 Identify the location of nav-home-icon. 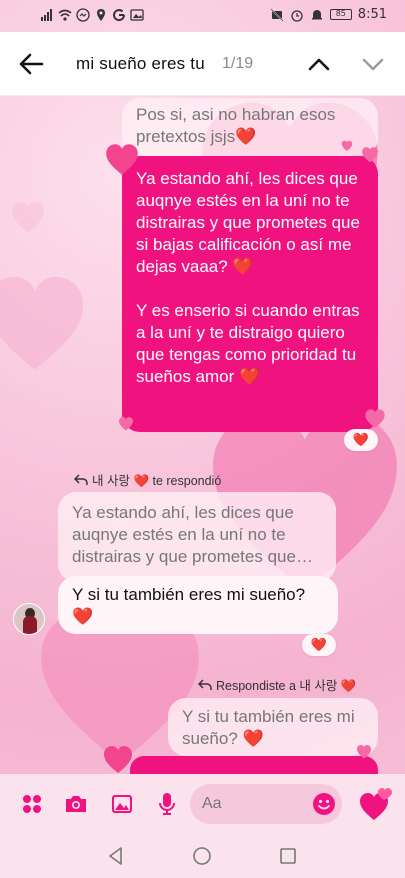
(202, 856).